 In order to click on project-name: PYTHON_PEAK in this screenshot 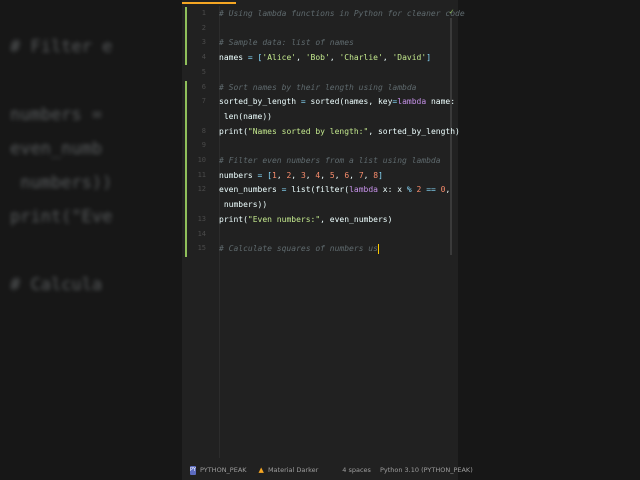, I will do `click(223, 470)`.